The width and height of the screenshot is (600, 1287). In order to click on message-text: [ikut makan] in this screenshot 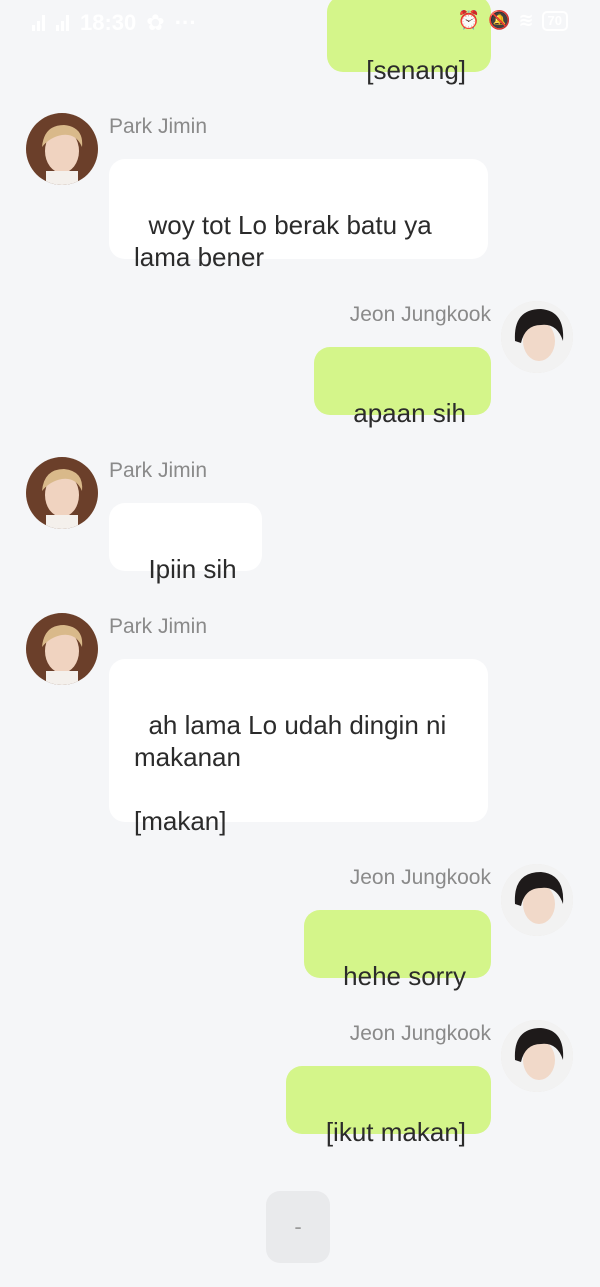, I will do `click(395, 1132)`.